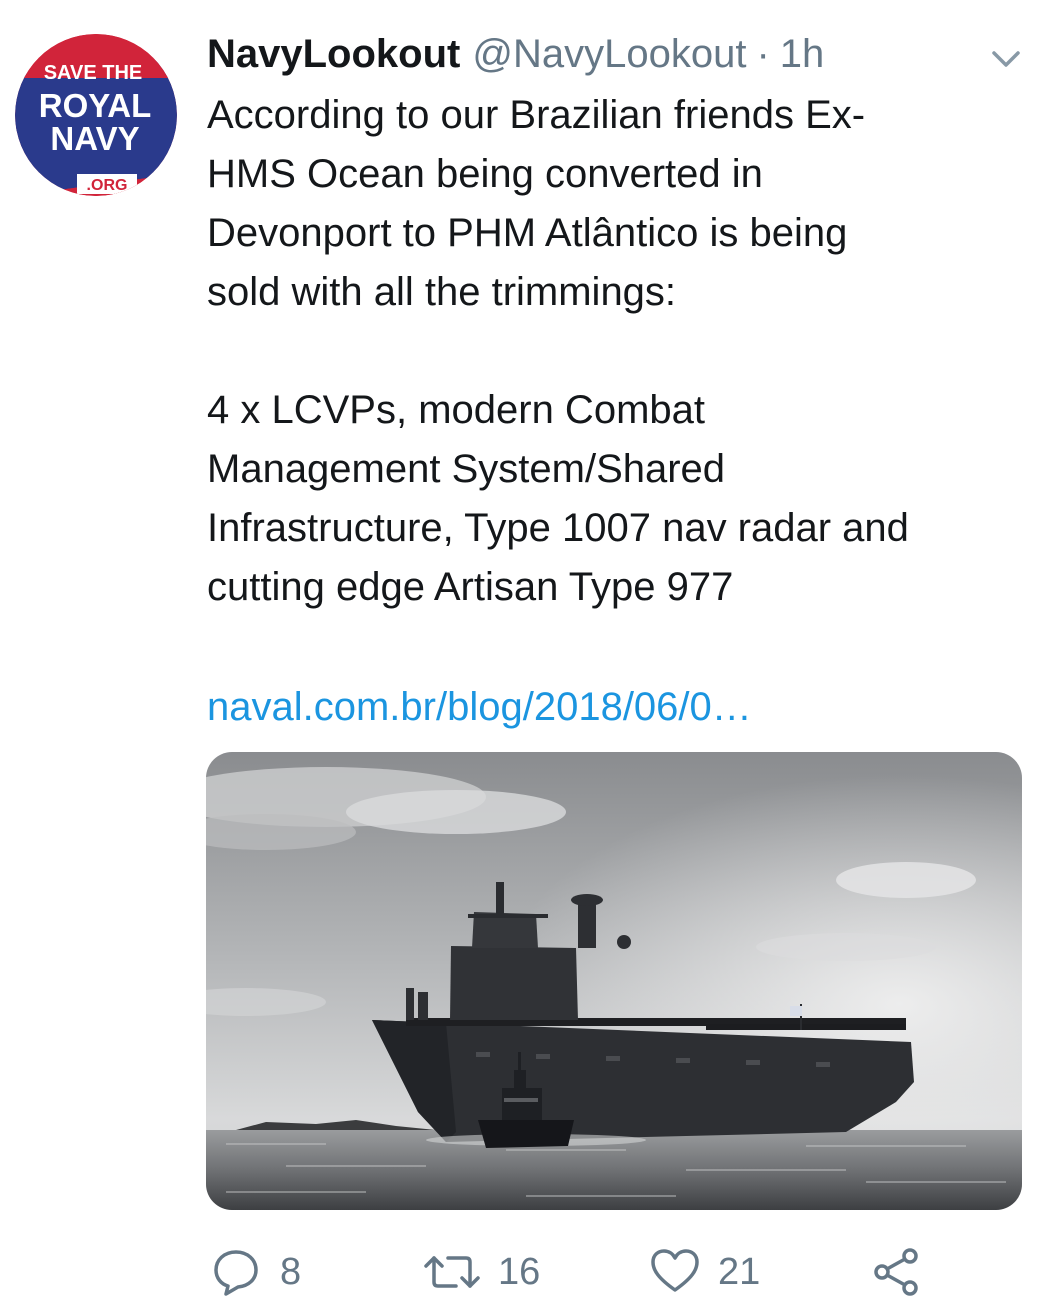 The image size is (1050, 1306). I want to click on logo-line4: .ORG, so click(107, 185).